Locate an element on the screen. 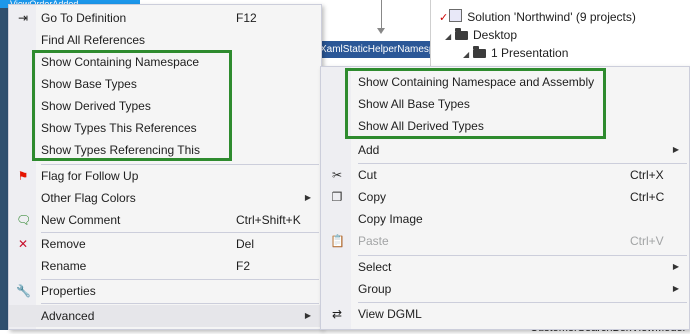  menu-item-add: Add ▶ is located at coordinates (505, 150).